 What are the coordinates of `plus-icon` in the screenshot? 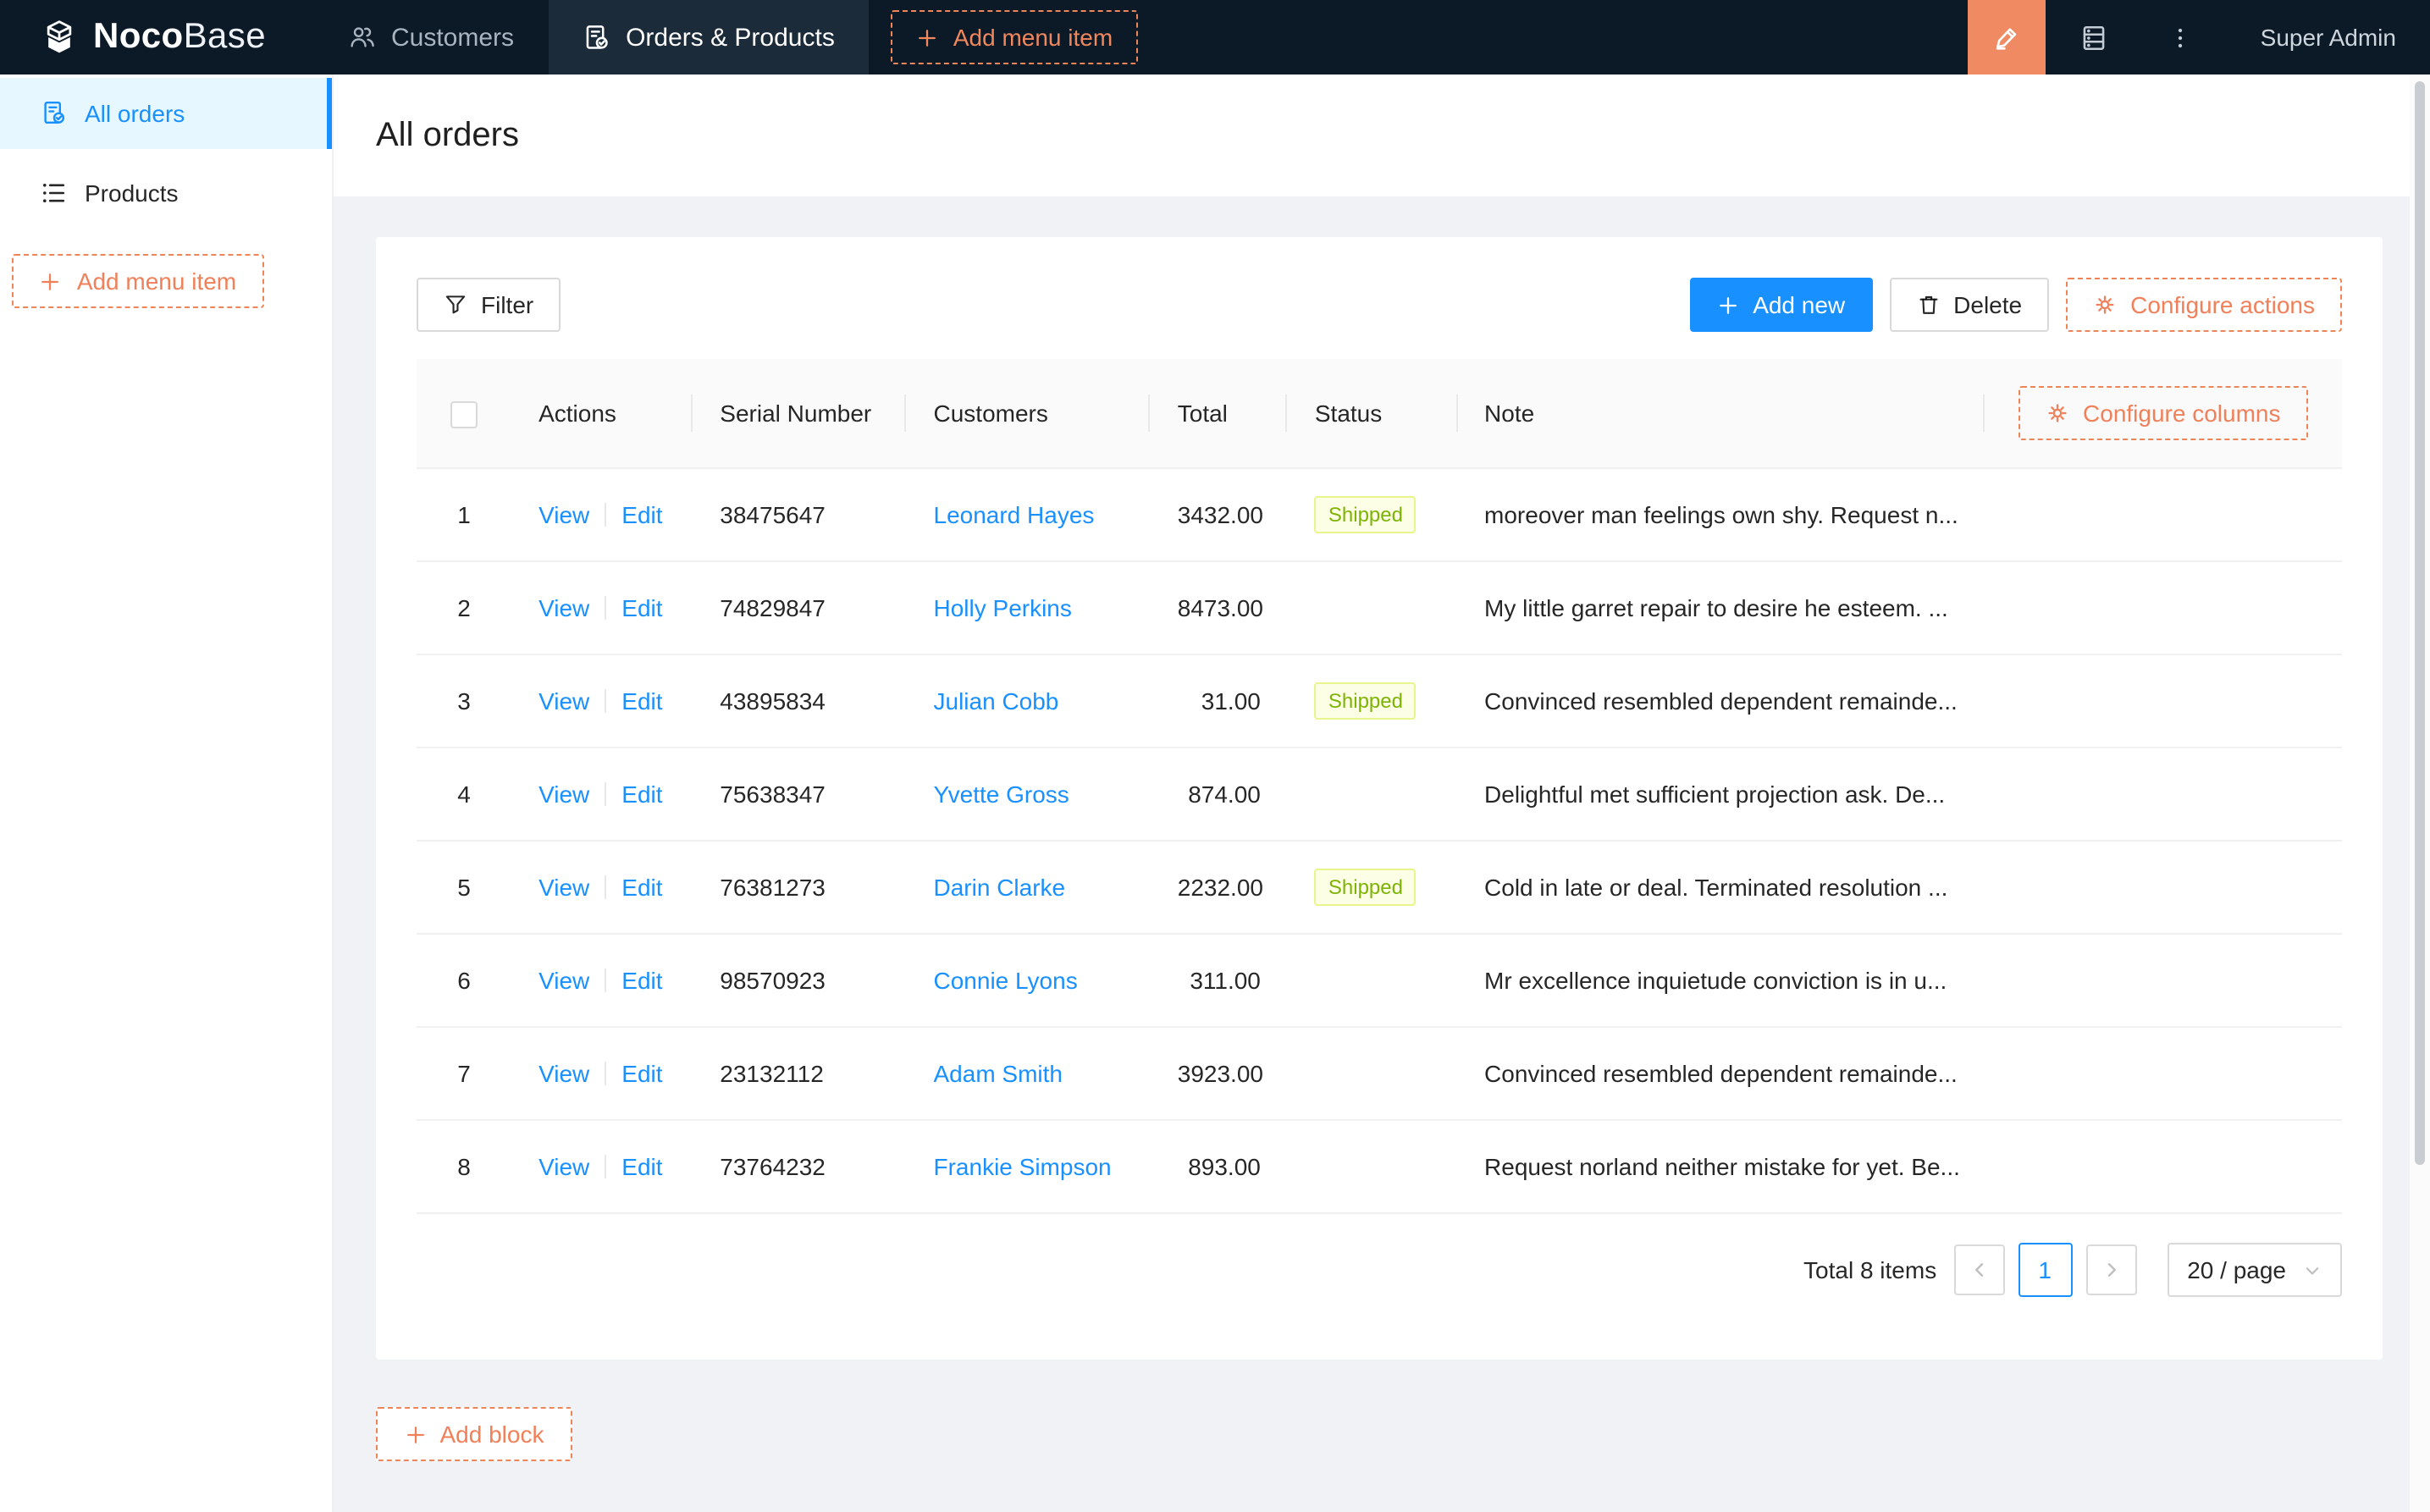 It's located at (416, 1434).